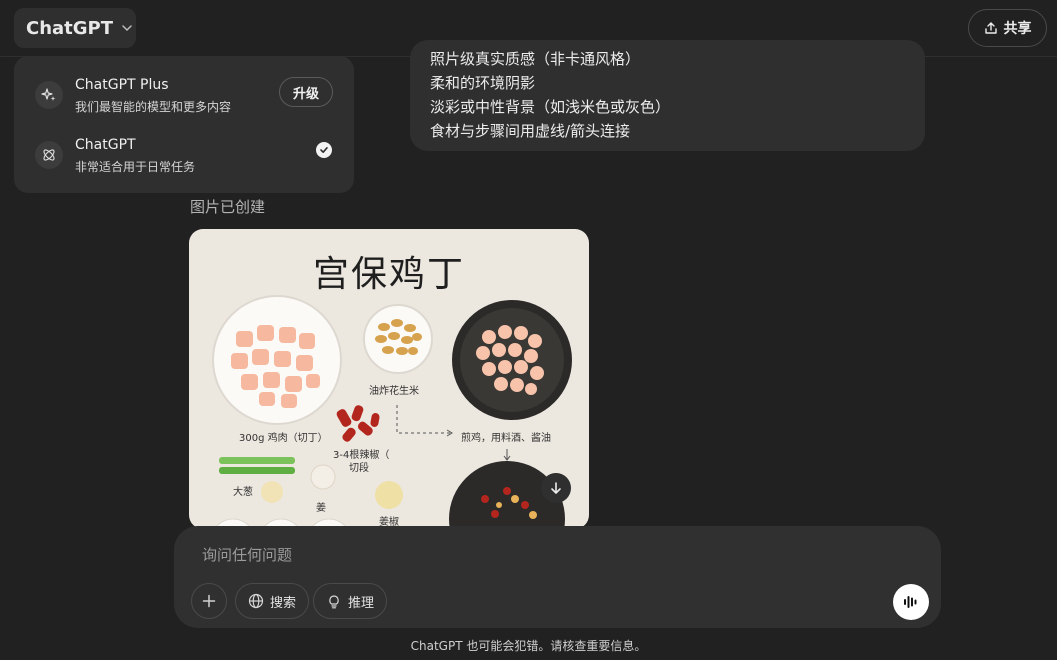 The width and height of the screenshot is (1057, 660). Describe the element at coordinates (122, 85) in the screenshot. I see `model-option-name: ChatGPT Plus` at that location.